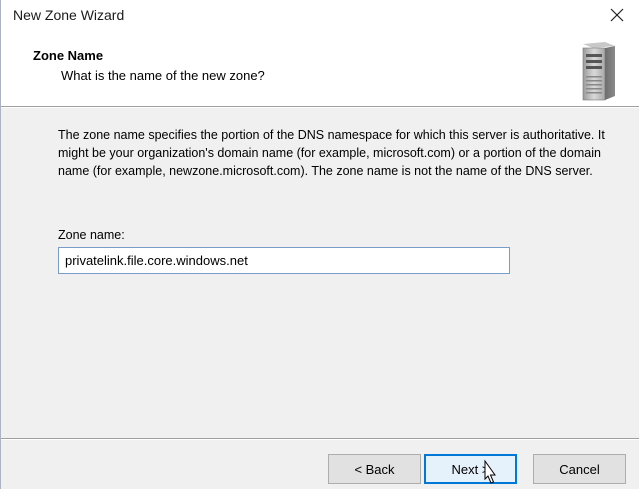 The width and height of the screenshot is (639, 489). What do you see at coordinates (163, 75) in the screenshot?
I see `page-subtitle: What is the name of the new zone?` at bounding box center [163, 75].